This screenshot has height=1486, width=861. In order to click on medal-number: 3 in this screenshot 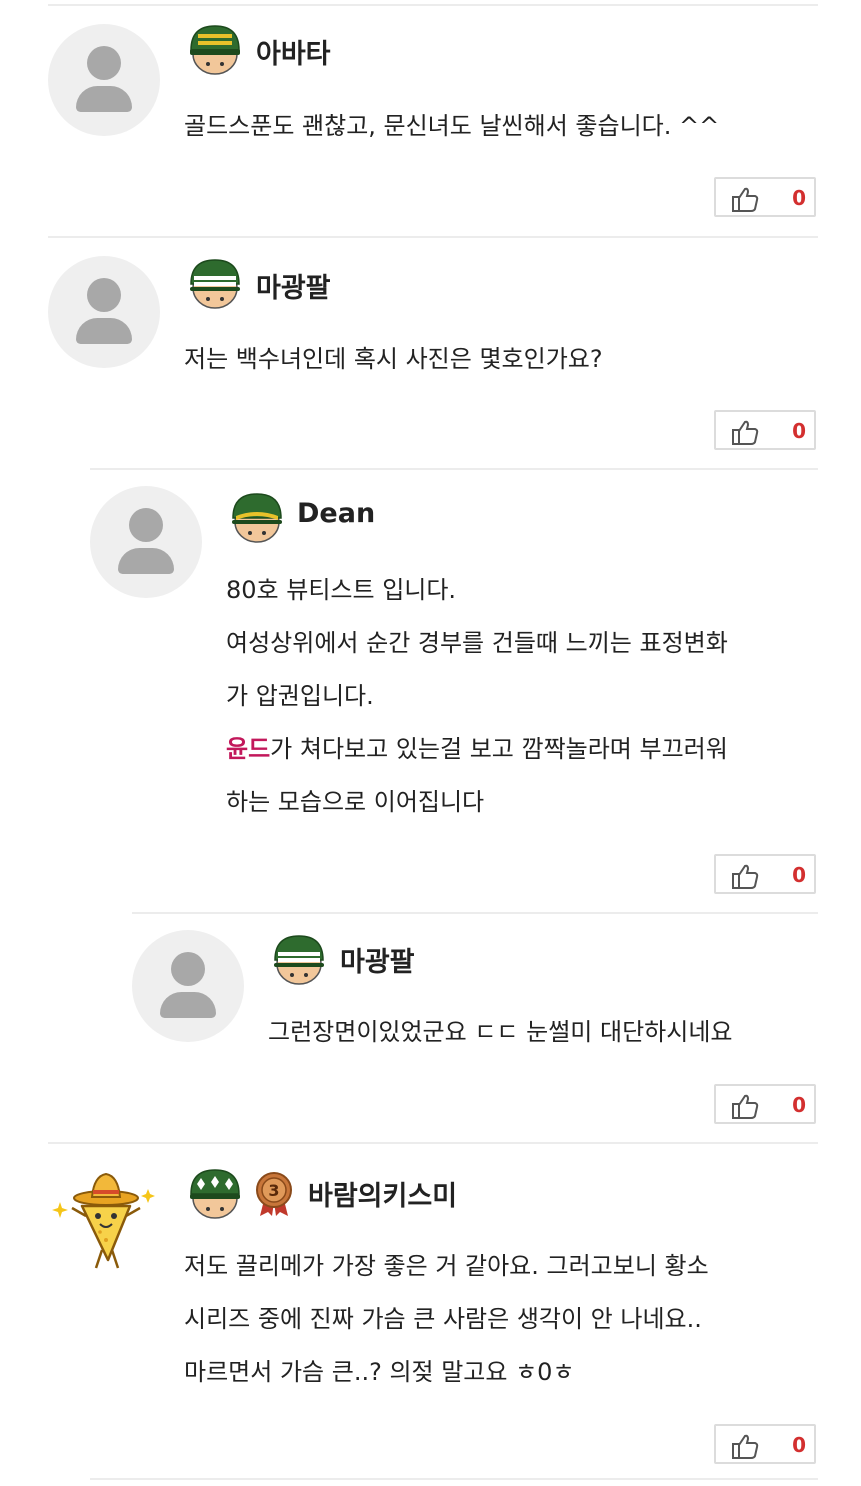, I will do `click(273, 1190)`.